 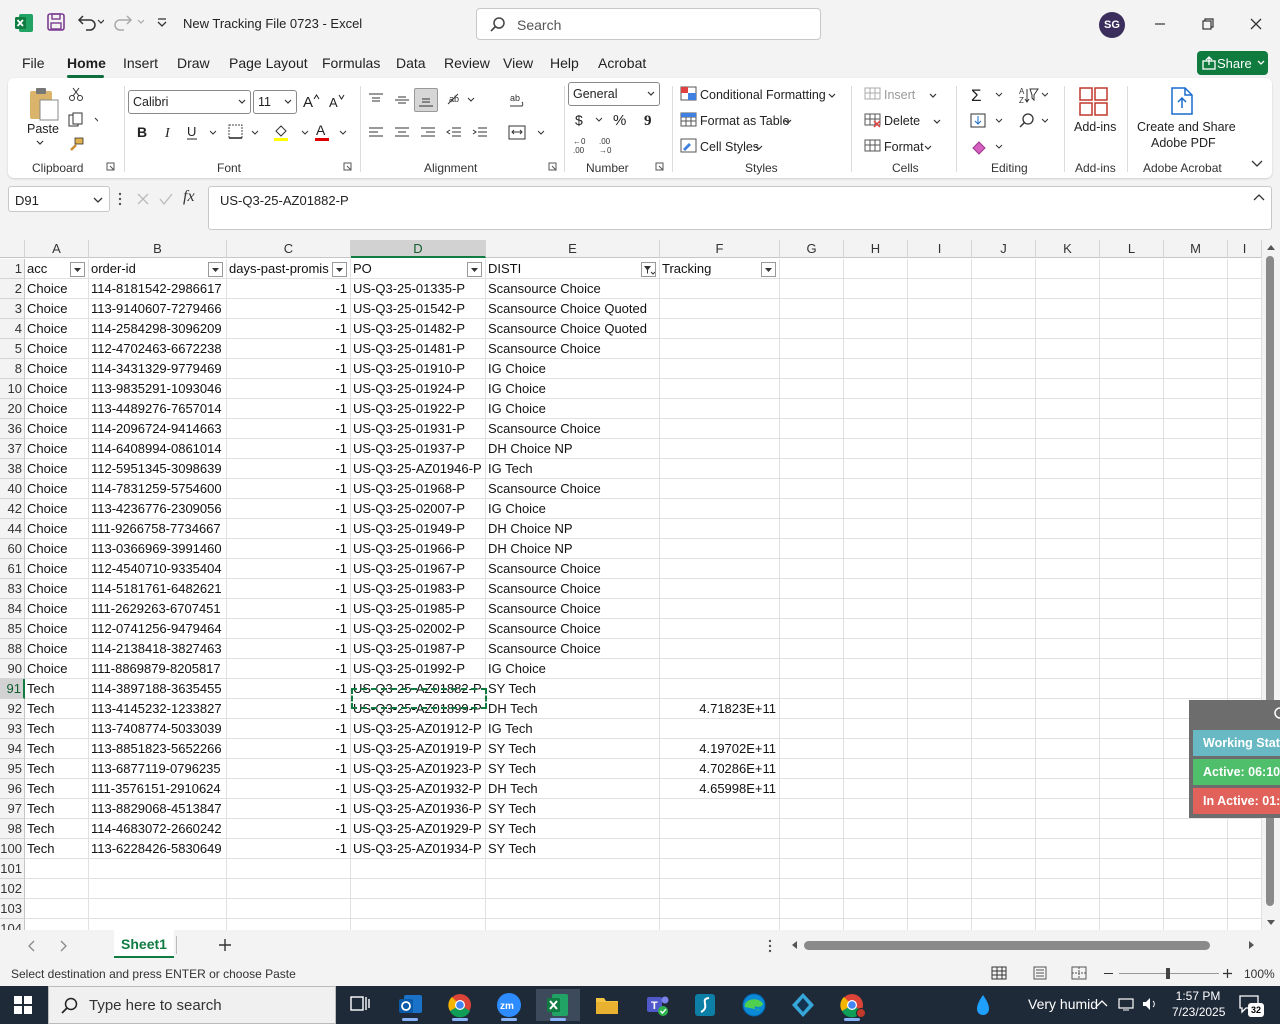 I want to click on customize-toolbar-icon, so click(x=162, y=22).